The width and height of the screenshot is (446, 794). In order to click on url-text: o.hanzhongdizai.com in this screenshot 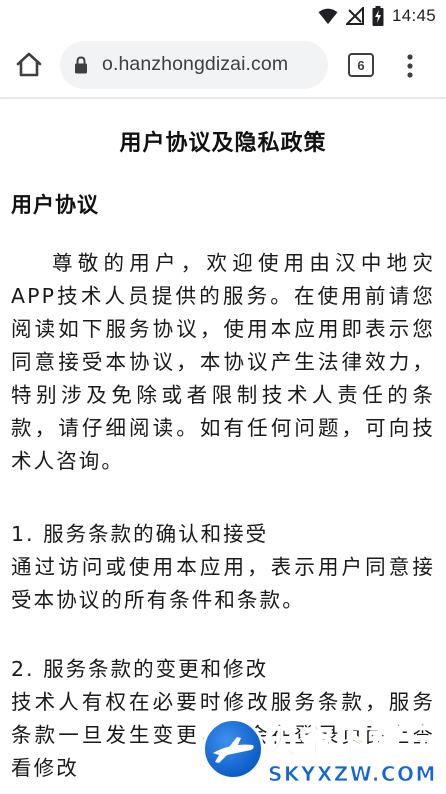, I will do `click(195, 64)`.